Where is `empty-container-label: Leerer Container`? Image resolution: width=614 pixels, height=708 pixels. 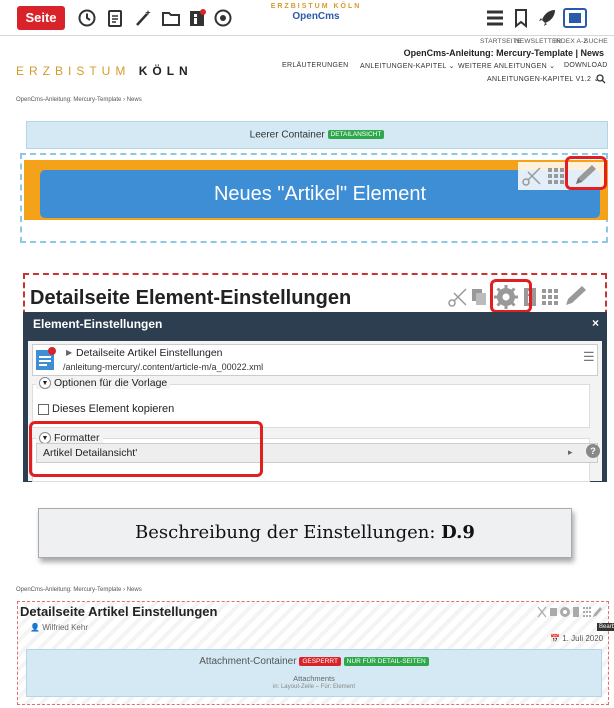
empty-container-label: Leerer Container is located at coordinates (287, 135).